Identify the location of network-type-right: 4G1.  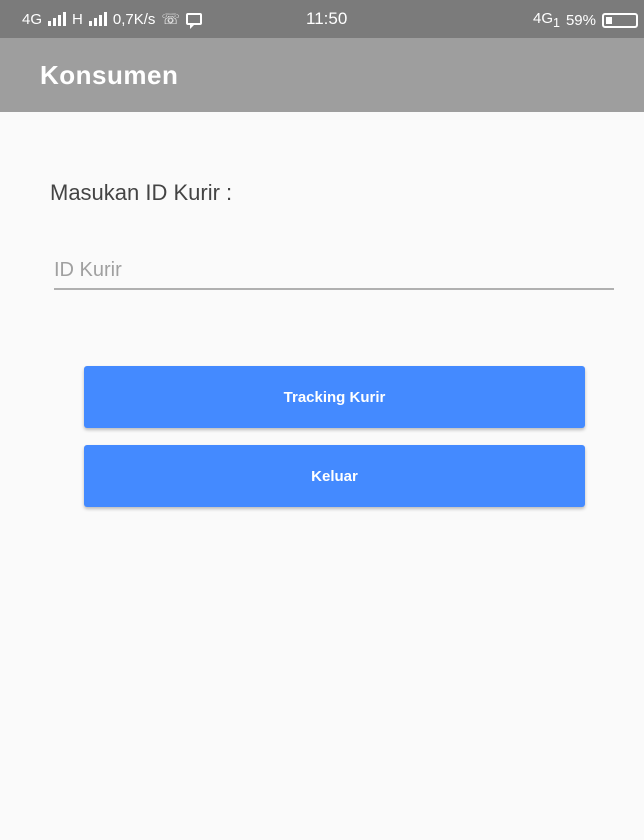
(546, 20).